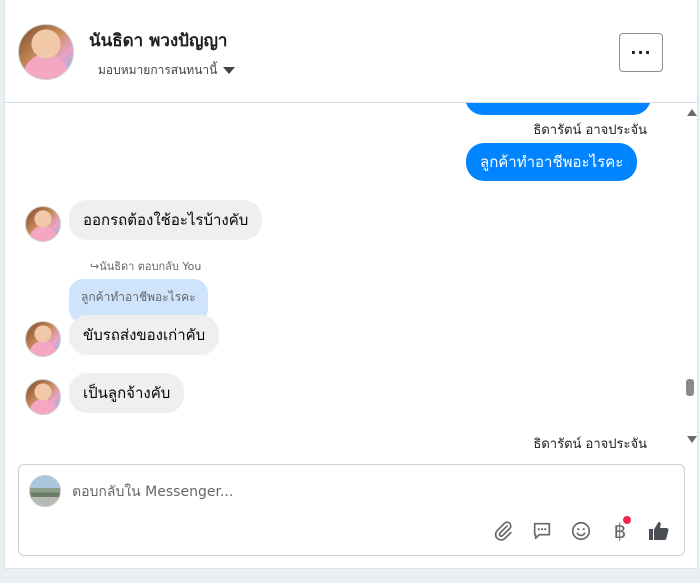 The height and width of the screenshot is (583, 700). What do you see at coordinates (641, 52) in the screenshot?
I see `more-options-button: ···` at bounding box center [641, 52].